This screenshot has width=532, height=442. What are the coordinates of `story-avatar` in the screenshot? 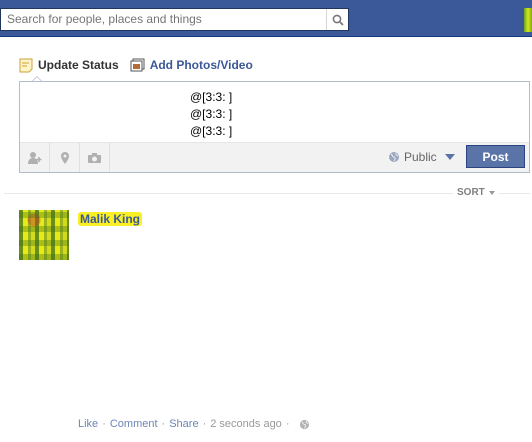 It's located at (44, 235).